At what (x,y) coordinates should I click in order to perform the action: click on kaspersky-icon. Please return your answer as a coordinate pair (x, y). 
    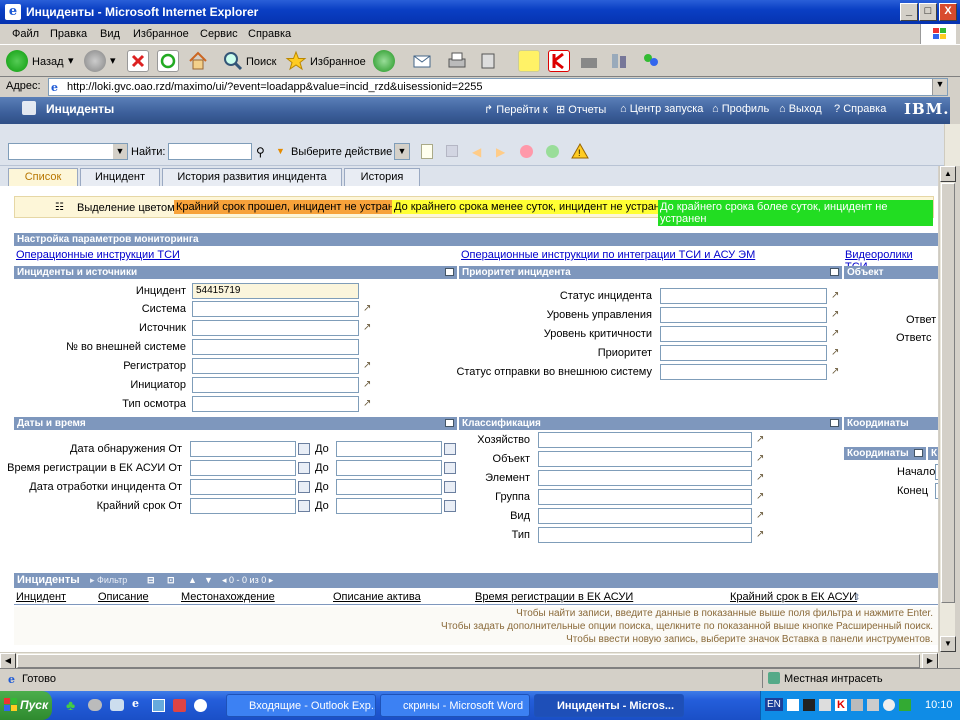
    Looking at the image, I should click on (559, 61).